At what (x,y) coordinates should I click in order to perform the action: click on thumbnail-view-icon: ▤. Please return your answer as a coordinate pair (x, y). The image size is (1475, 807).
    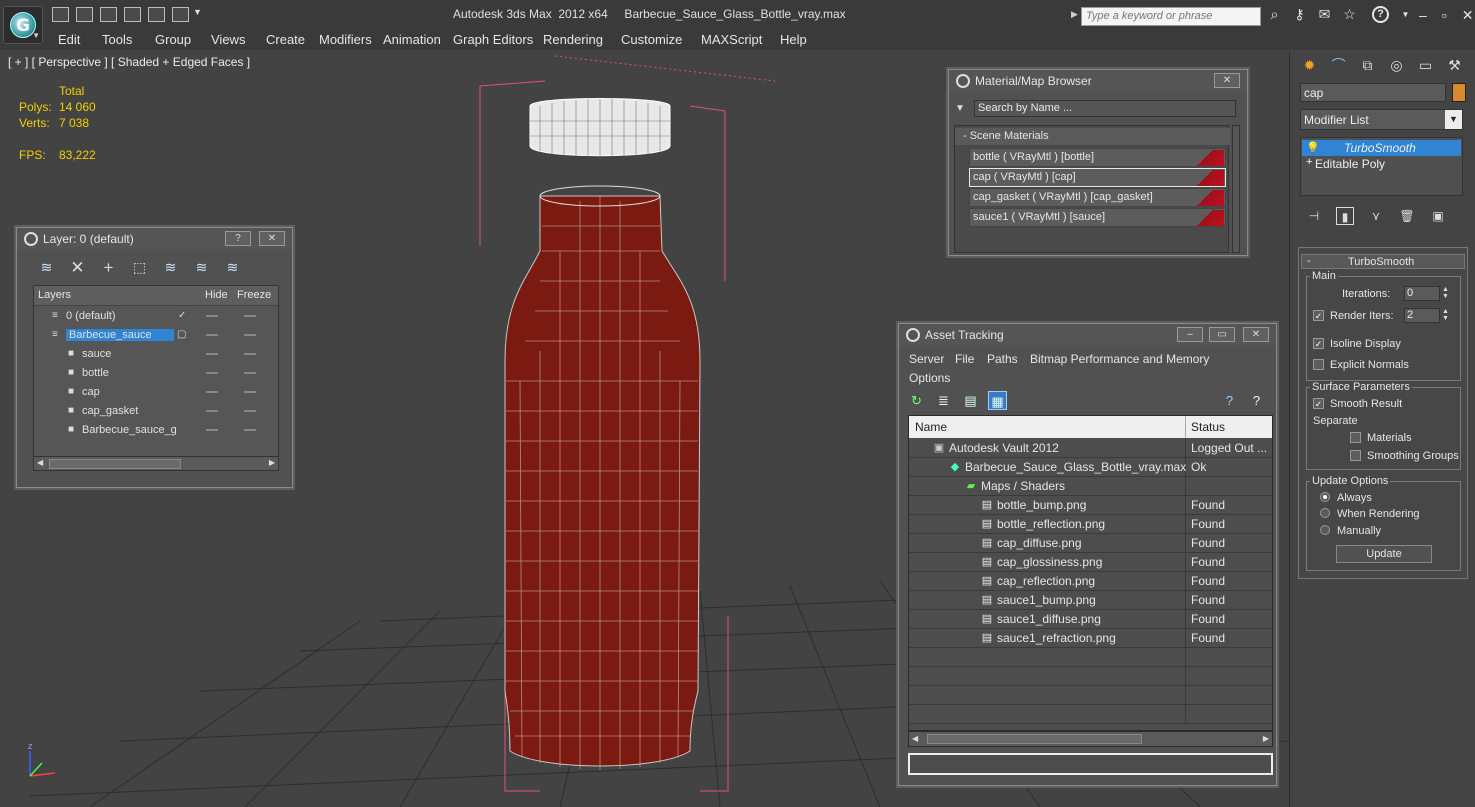
    Looking at the image, I should click on (970, 400).